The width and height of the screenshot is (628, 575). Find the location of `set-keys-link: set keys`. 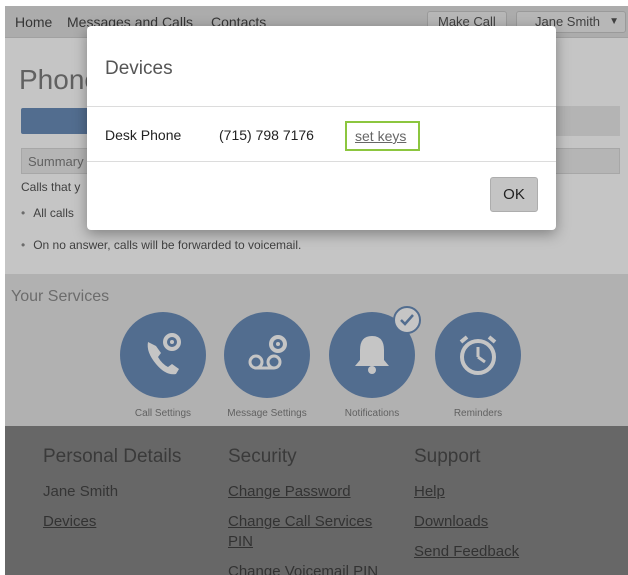

set-keys-link: set keys is located at coordinates (382, 136).